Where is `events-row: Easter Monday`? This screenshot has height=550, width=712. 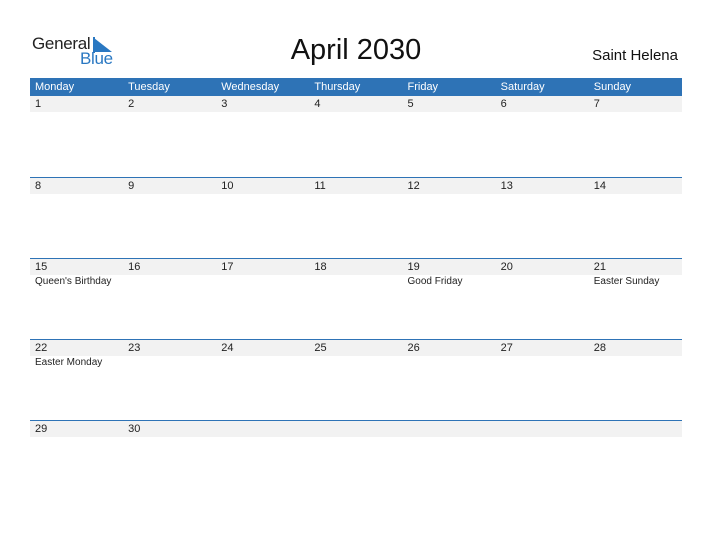
events-row: Easter Monday is located at coordinates (356, 363).